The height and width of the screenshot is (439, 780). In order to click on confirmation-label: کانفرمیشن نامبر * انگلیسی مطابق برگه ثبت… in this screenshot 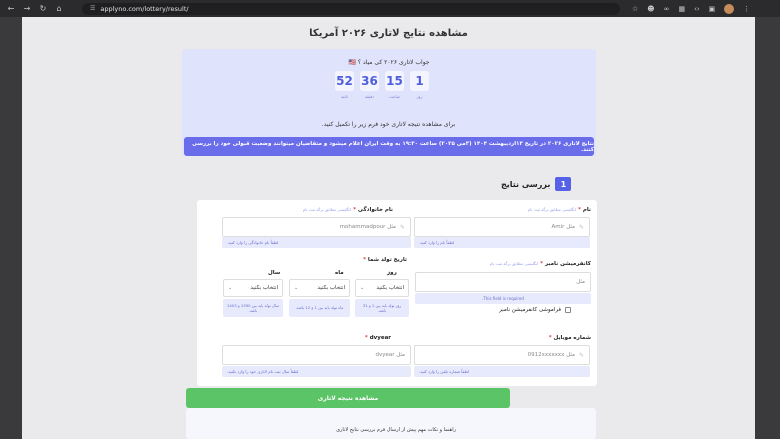, I will do `click(540, 264)`.